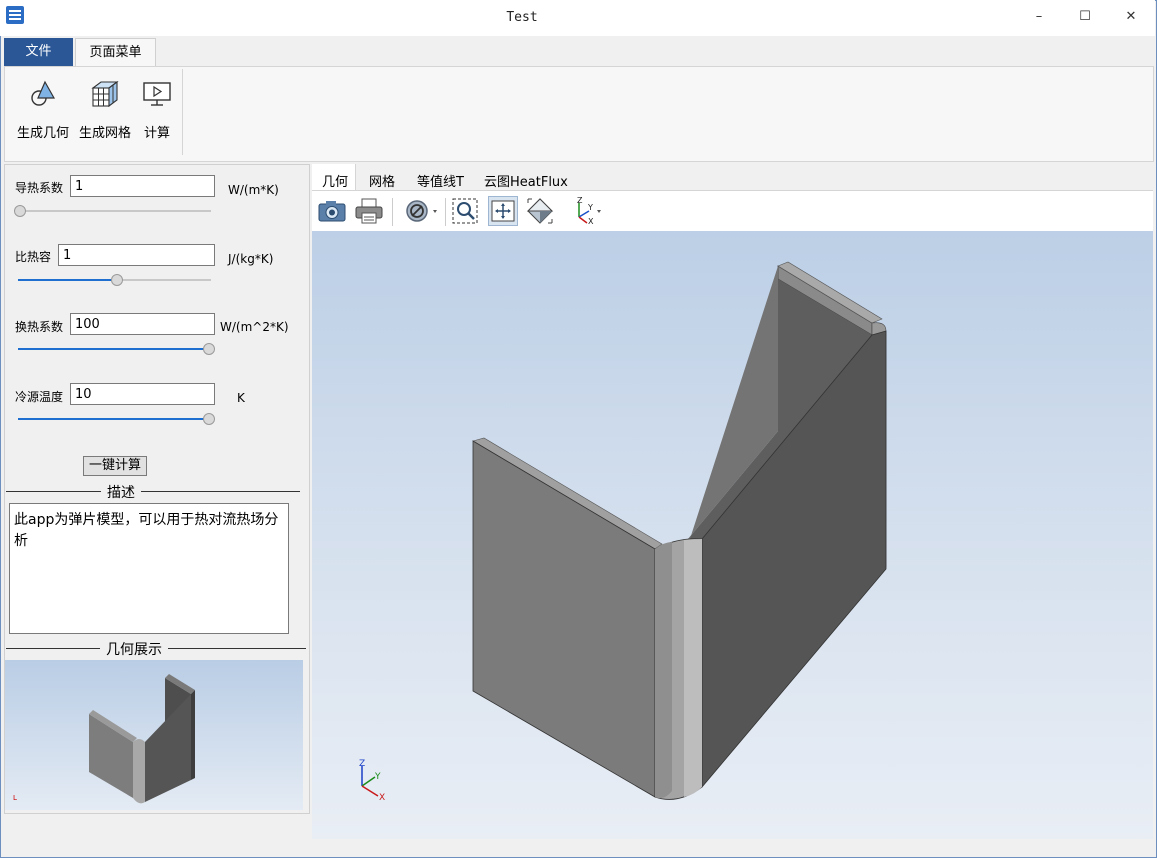  Describe the element at coordinates (440, 180) in the screenshot. I see `tab-contour-t: 等值线T` at that location.